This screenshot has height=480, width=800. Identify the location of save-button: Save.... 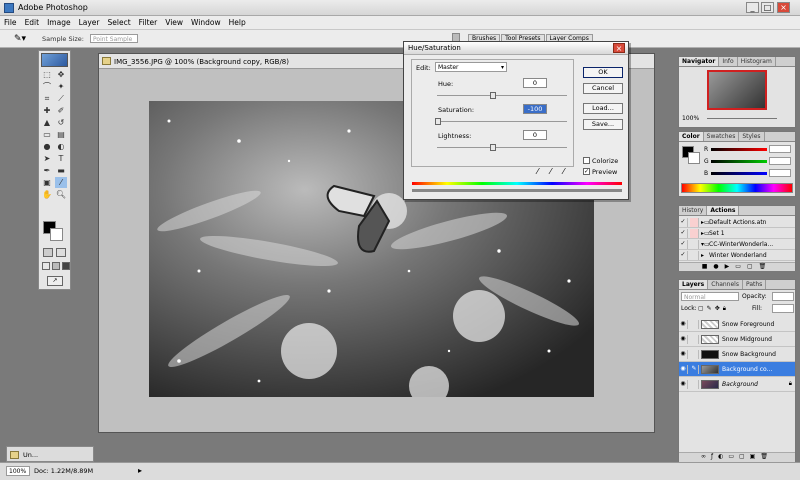
(603, 124).